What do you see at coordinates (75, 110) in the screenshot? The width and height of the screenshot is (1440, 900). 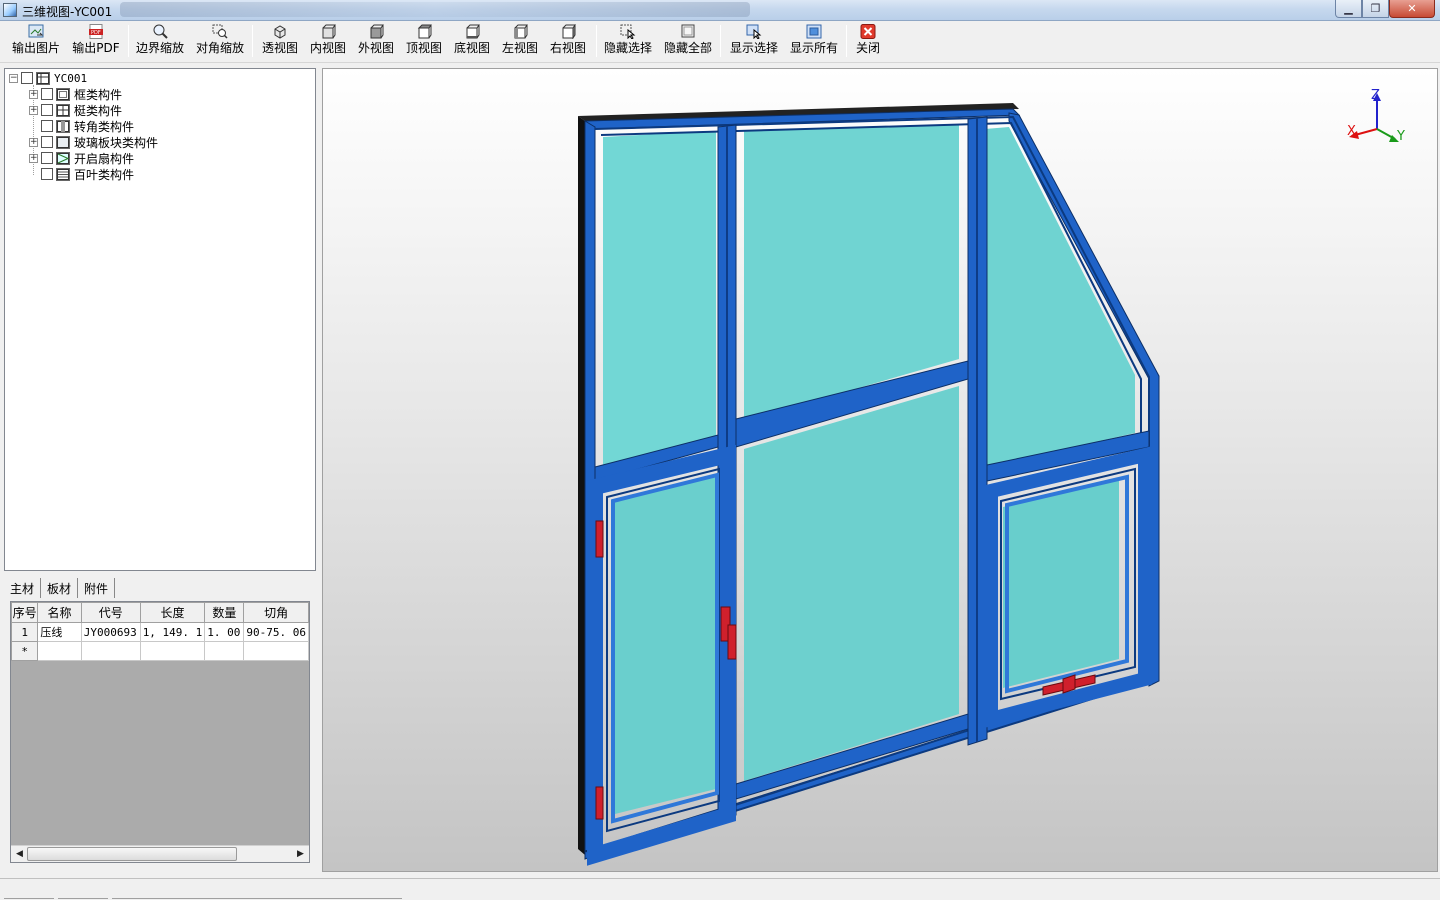 I see `tree-node-mullion: + 梃类构件` at bounding box center [75, 110].